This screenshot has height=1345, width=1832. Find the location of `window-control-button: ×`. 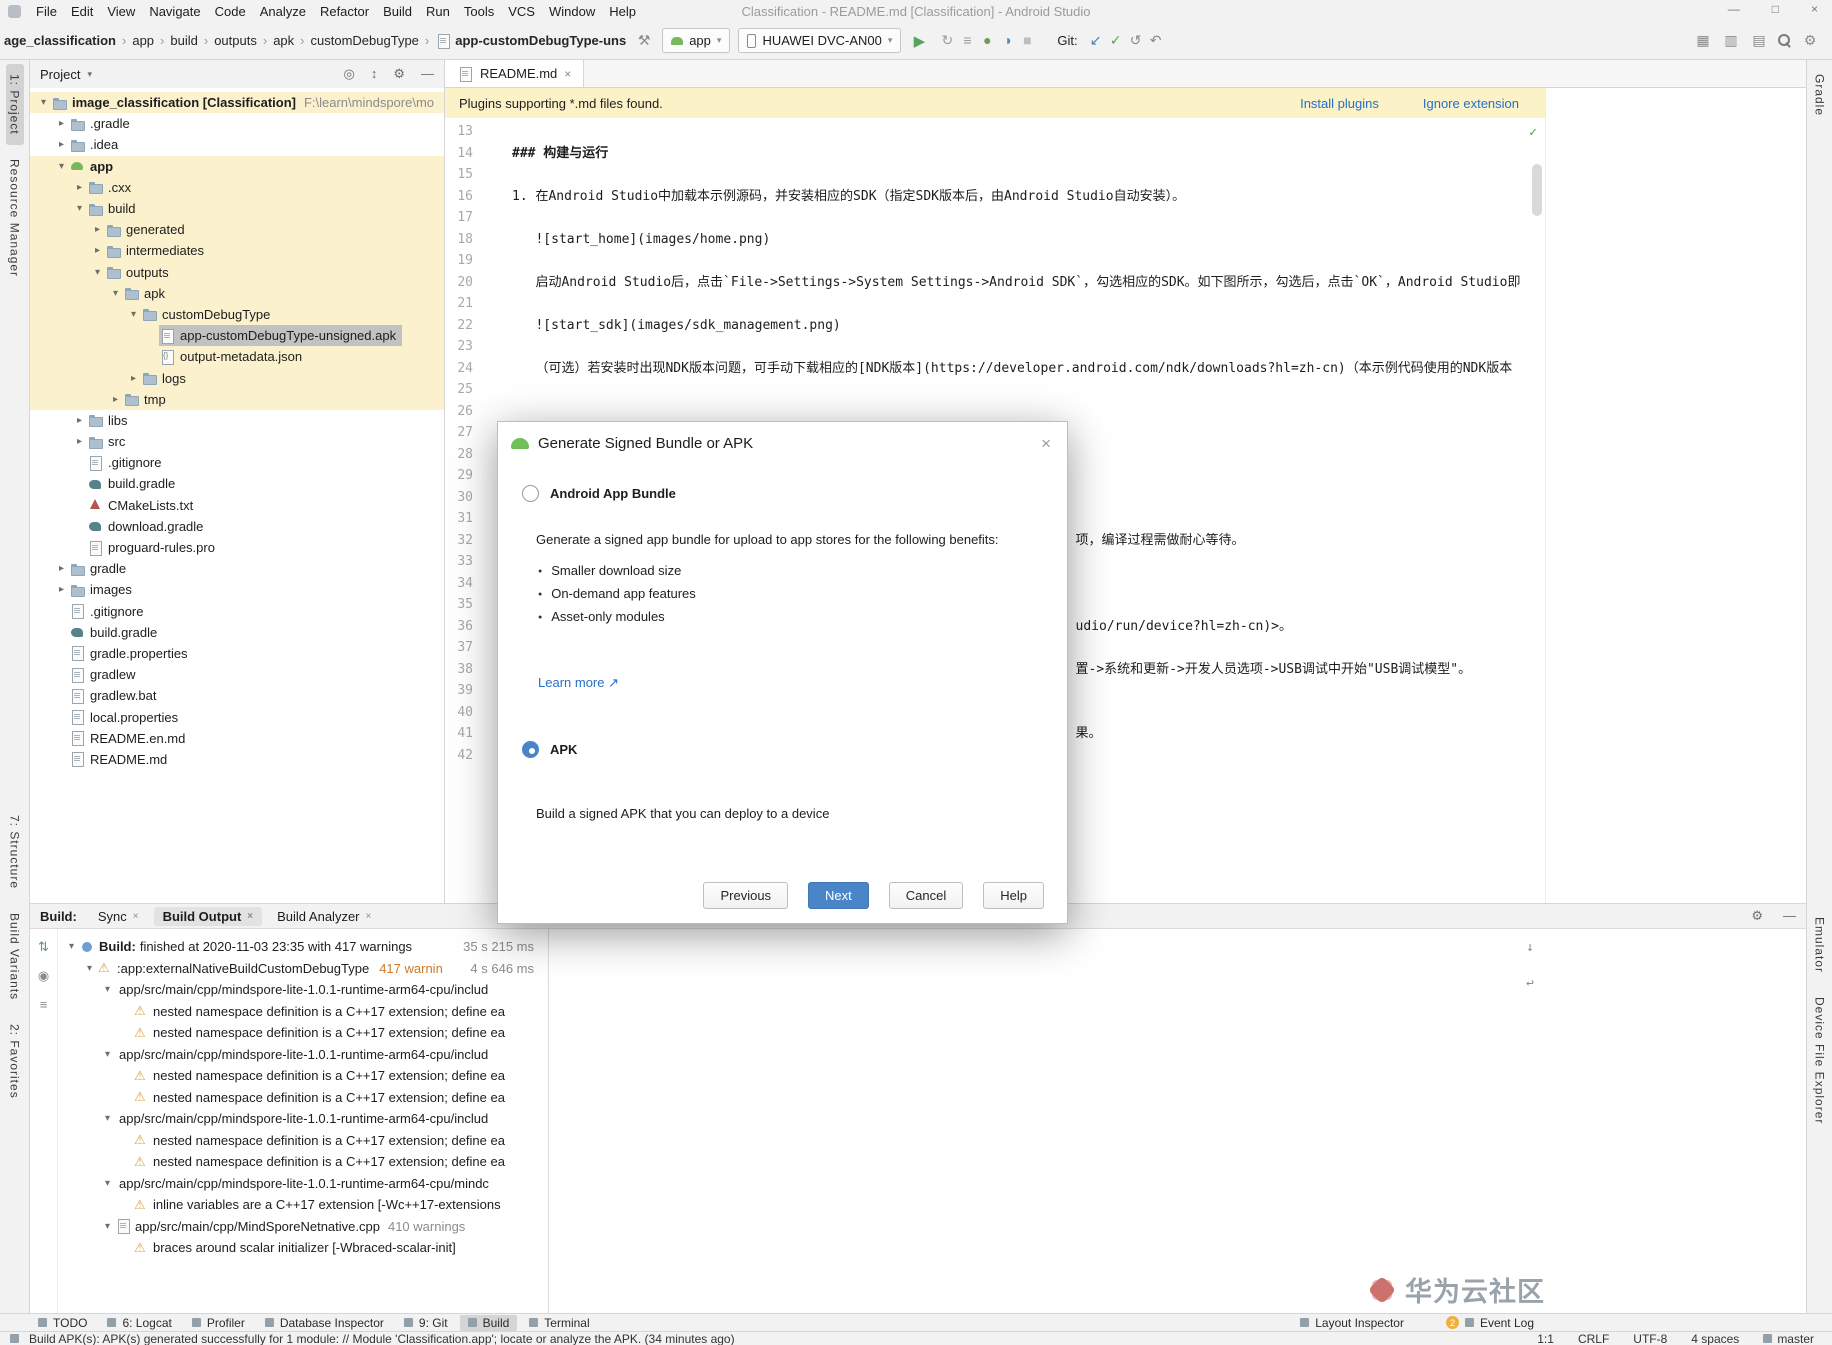

window-control-button: × is located at coordinates (1814, 9).